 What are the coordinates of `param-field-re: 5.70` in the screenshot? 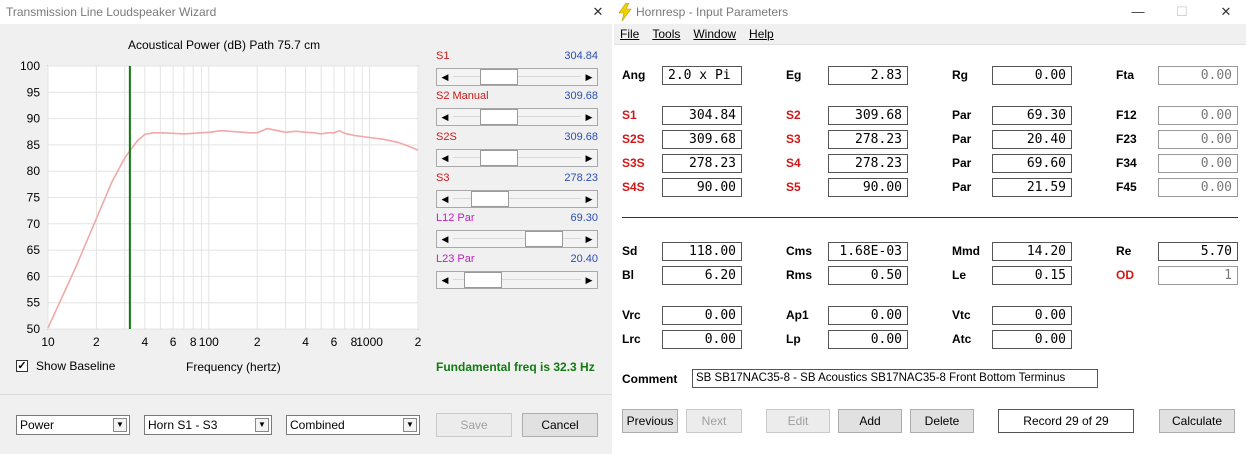 It's located at (1198, 251).